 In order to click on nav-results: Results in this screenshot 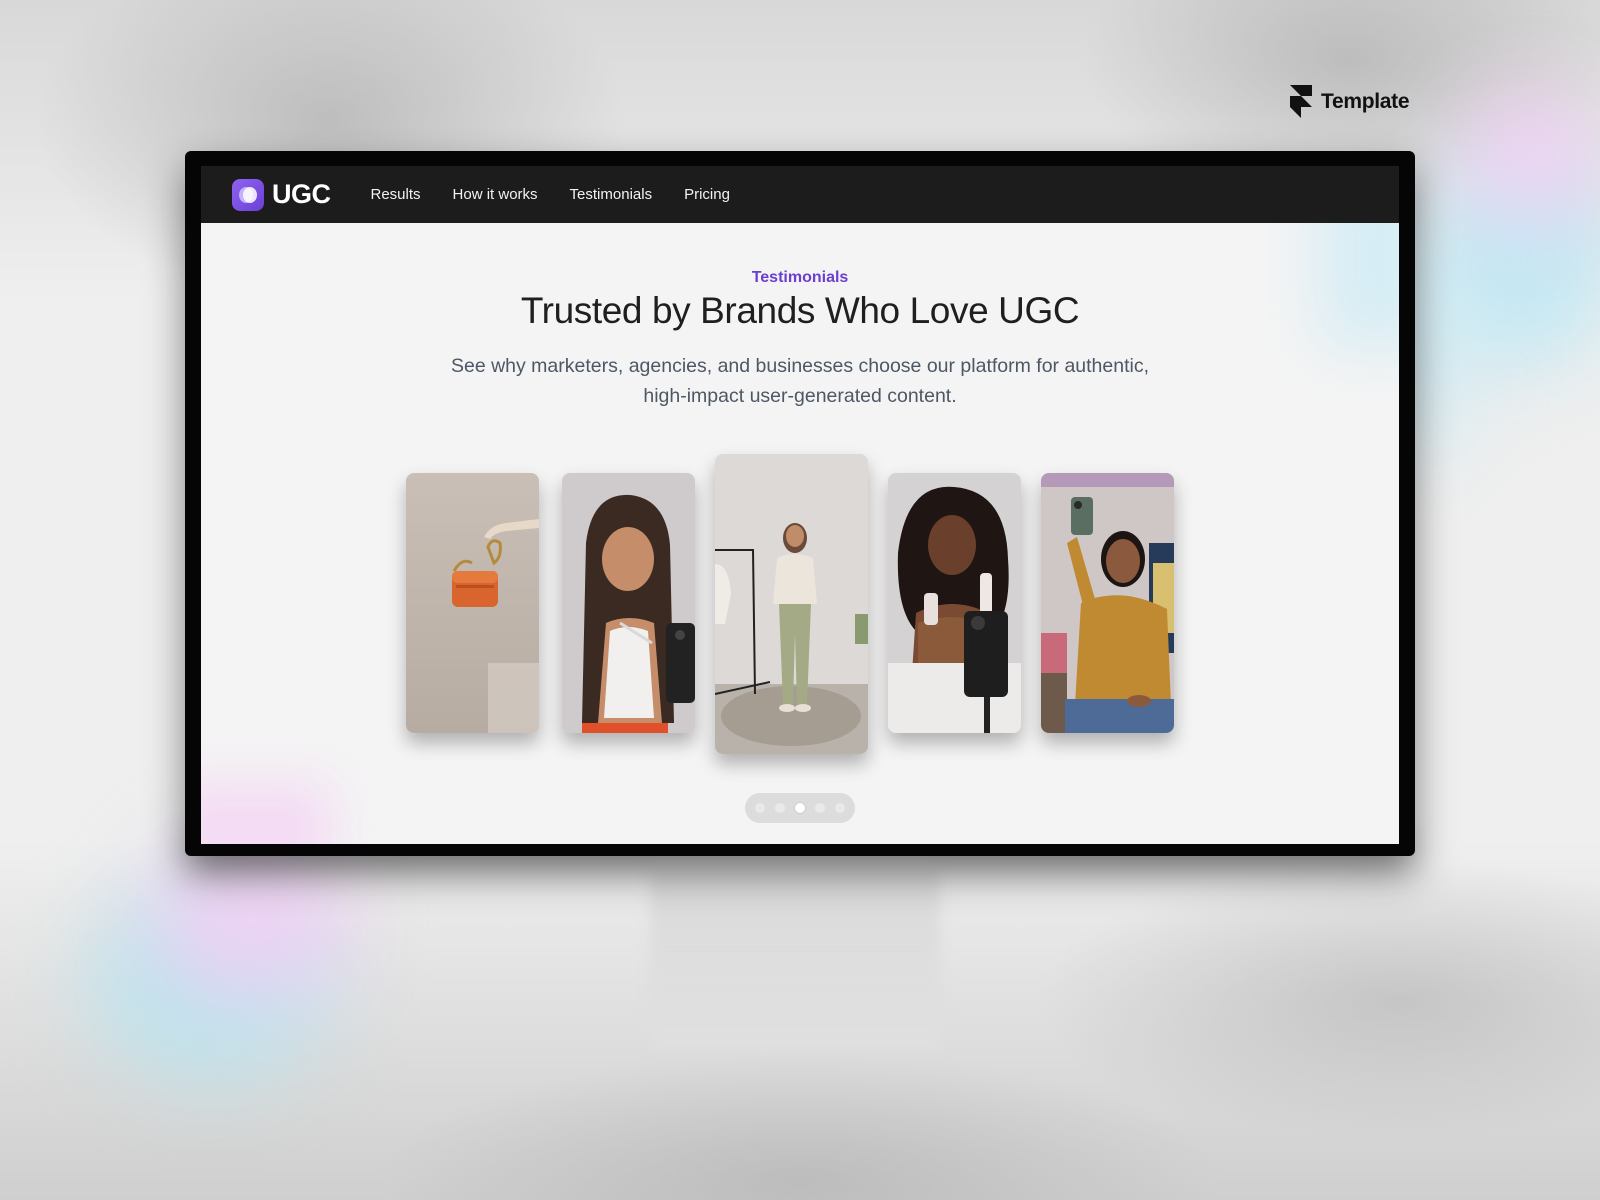, I will do `click(396, 194)`.